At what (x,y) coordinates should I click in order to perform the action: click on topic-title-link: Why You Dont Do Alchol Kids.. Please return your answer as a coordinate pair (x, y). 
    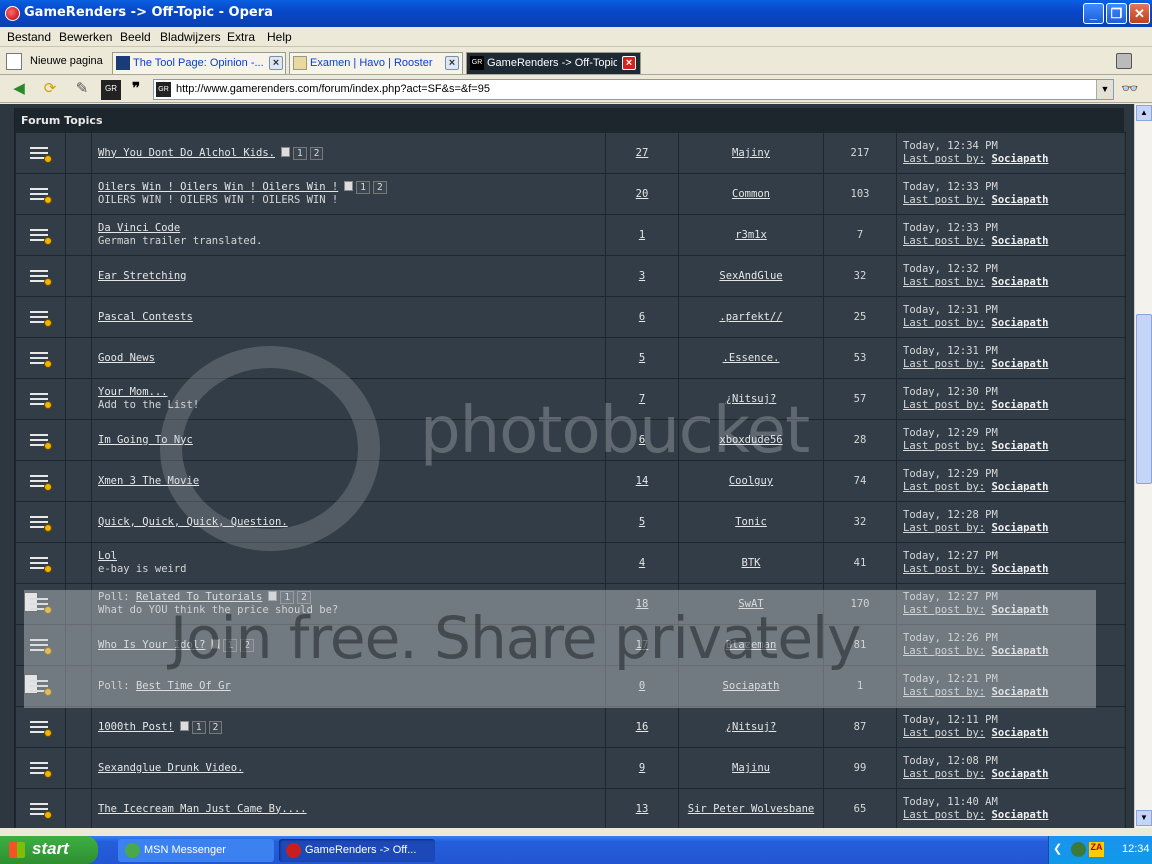
    Looking at the image, I should click on (186, 153).